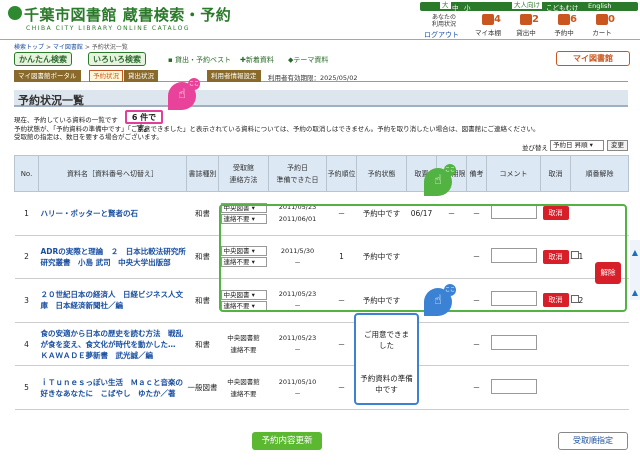 Image resolution: width=640 pixels, height=465 pixels. Describe the element at coordinates (184, 94) in the screenshot. I see `callout-pink: ☝ ここ` at that location.